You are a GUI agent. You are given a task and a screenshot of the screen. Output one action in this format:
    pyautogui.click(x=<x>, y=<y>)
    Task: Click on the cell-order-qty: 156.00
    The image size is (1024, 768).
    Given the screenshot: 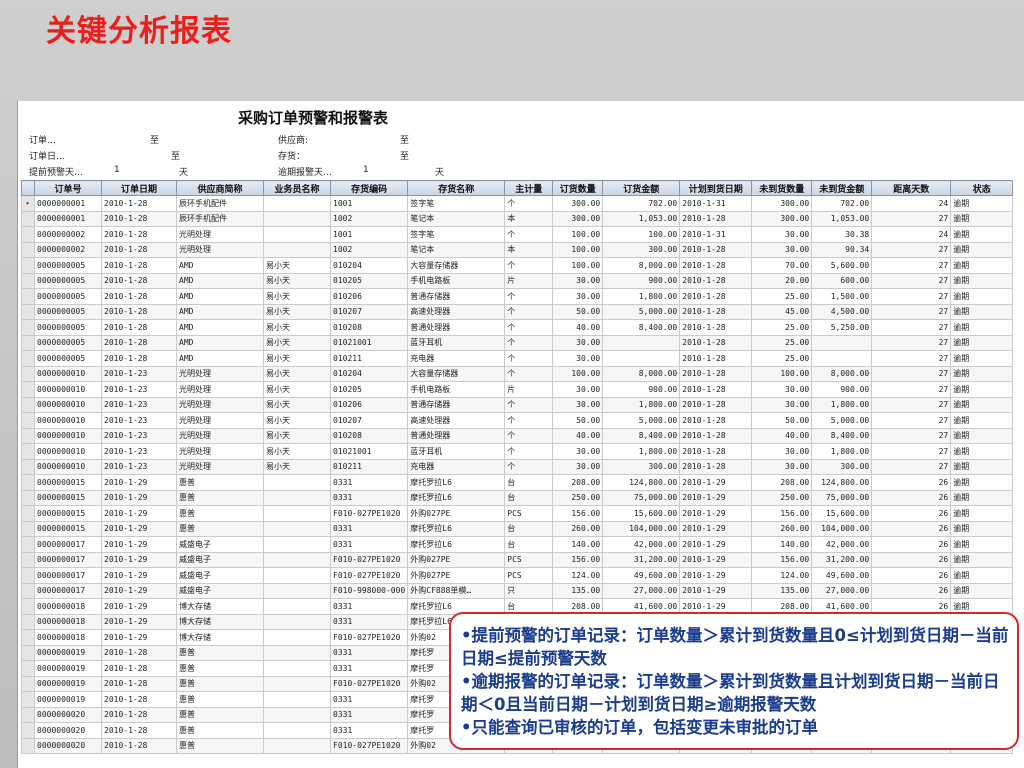 What is the action you would take?
    pyautogui.click(x=578, y=513)
    